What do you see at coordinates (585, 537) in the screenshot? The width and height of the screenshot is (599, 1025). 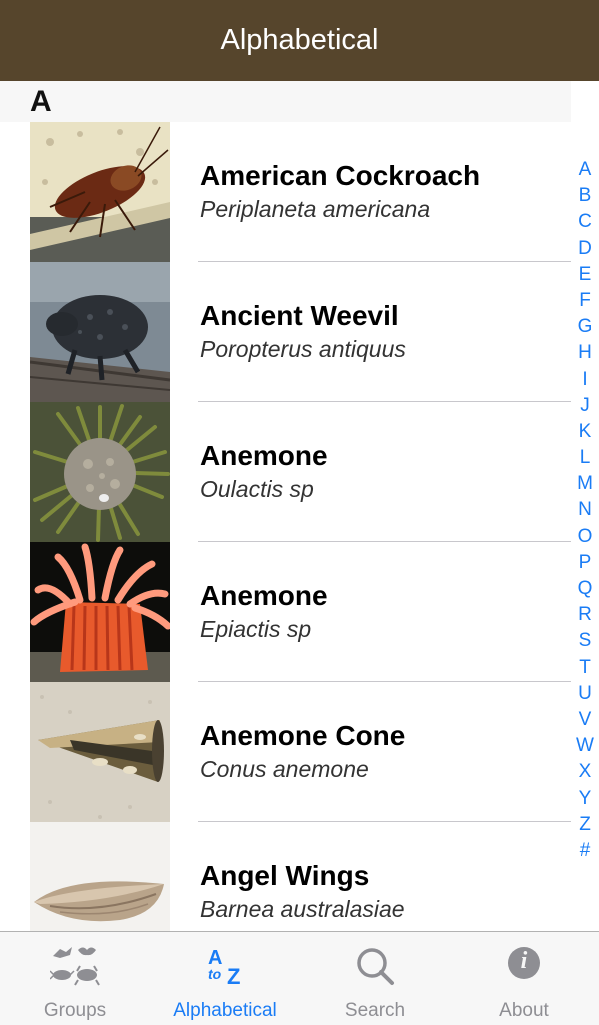 I see `index-letter: O` at bounding box center [585, 537].